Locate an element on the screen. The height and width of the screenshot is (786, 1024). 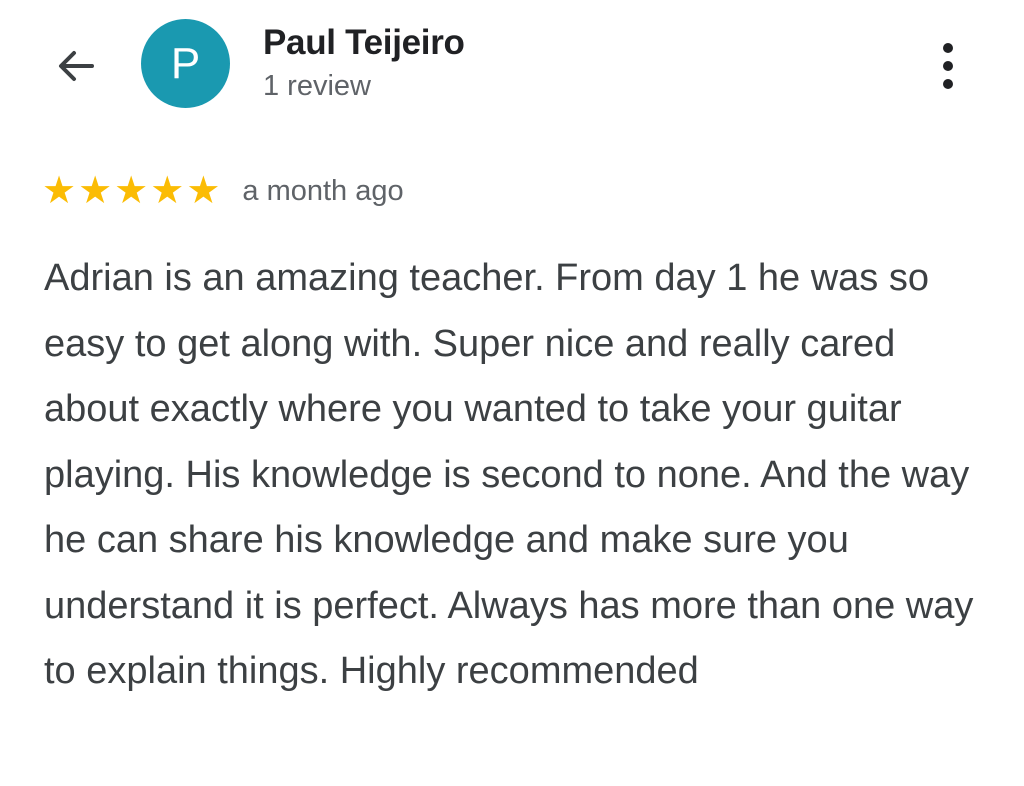
avatar: P is located at coordinates (185, 63).